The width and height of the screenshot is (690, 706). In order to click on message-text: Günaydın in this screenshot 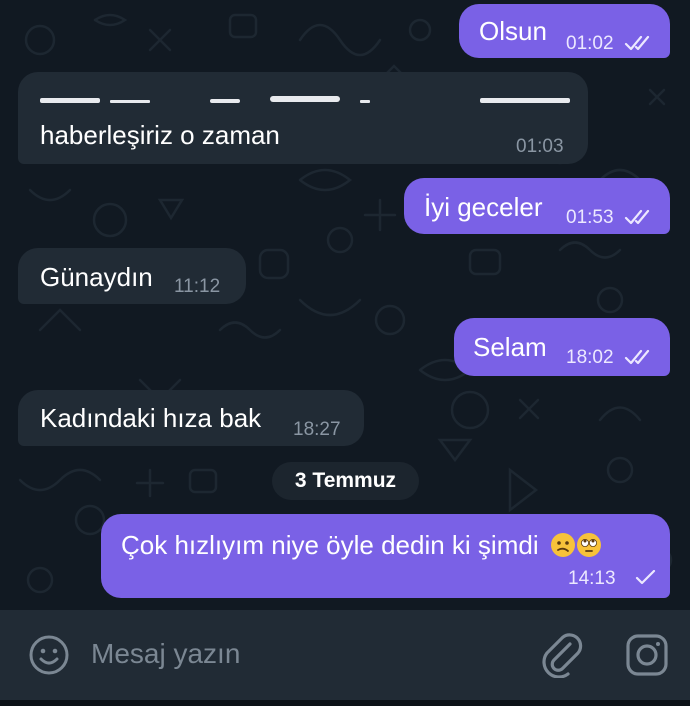, I will do `click(96, 277)`.